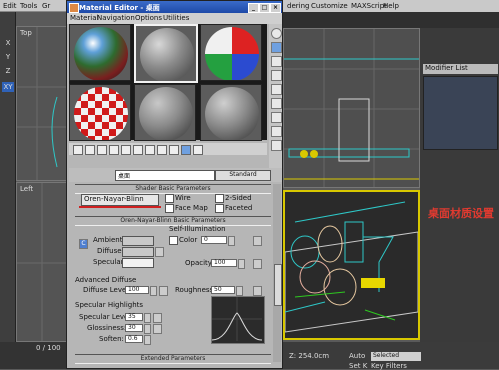 Image resolution: width=499 pixels, height=370 pixels. Describe the element at coordinates (173, 240) in the screenshot. I see `self-illum-color-checkbox` at that location.